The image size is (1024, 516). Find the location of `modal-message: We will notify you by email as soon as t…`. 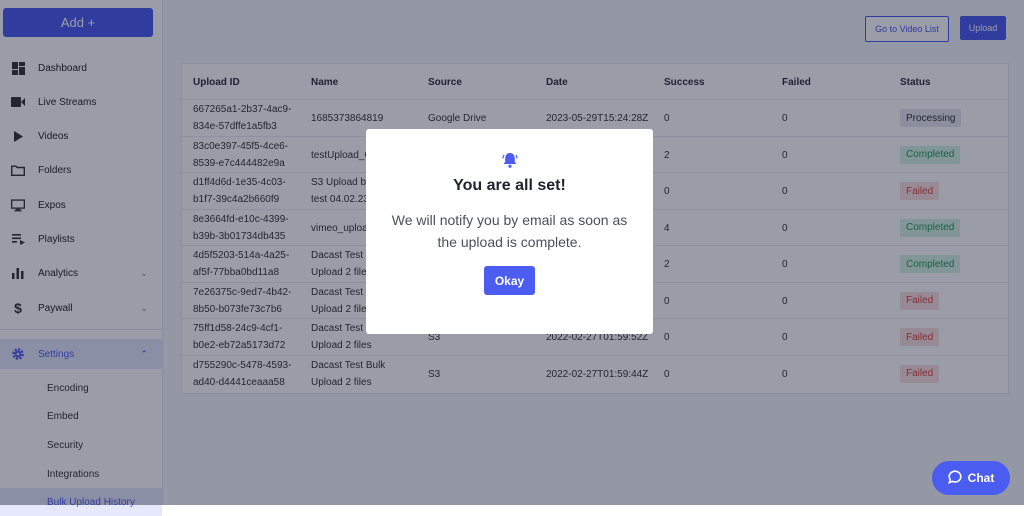

modal-message: We will notify you by email as soon as t… is located at coordinates (509, 231).